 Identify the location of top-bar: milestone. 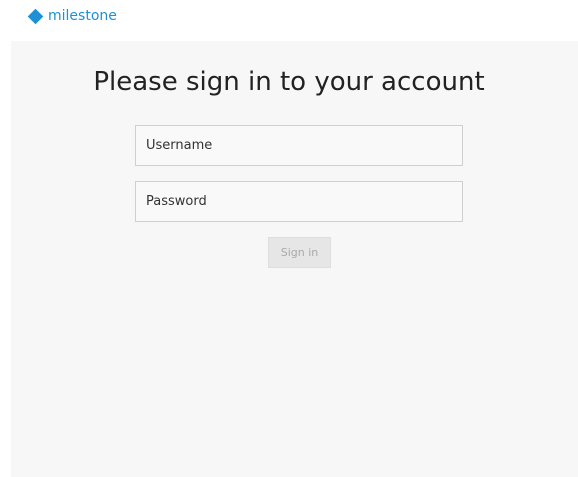
(289, 20).